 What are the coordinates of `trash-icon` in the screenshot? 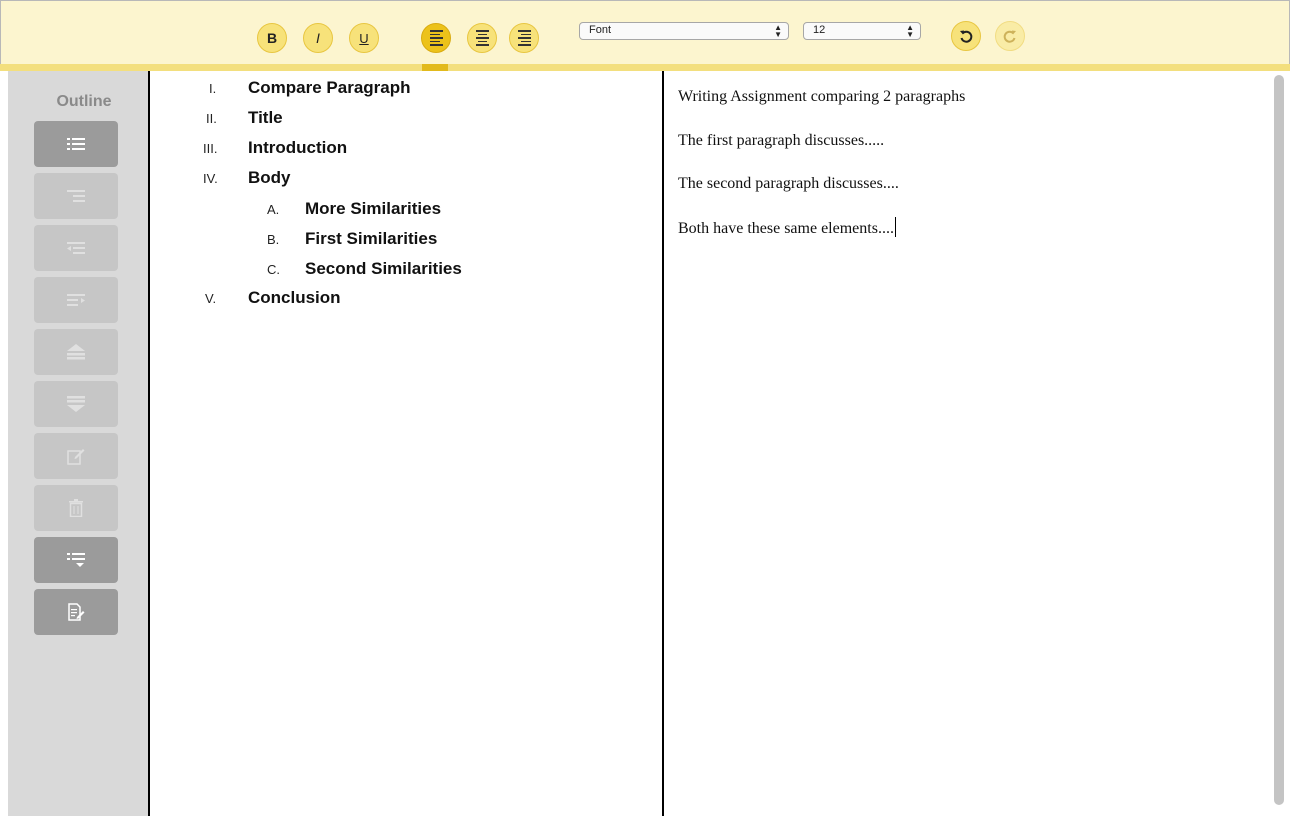 It's located at (76, 508).